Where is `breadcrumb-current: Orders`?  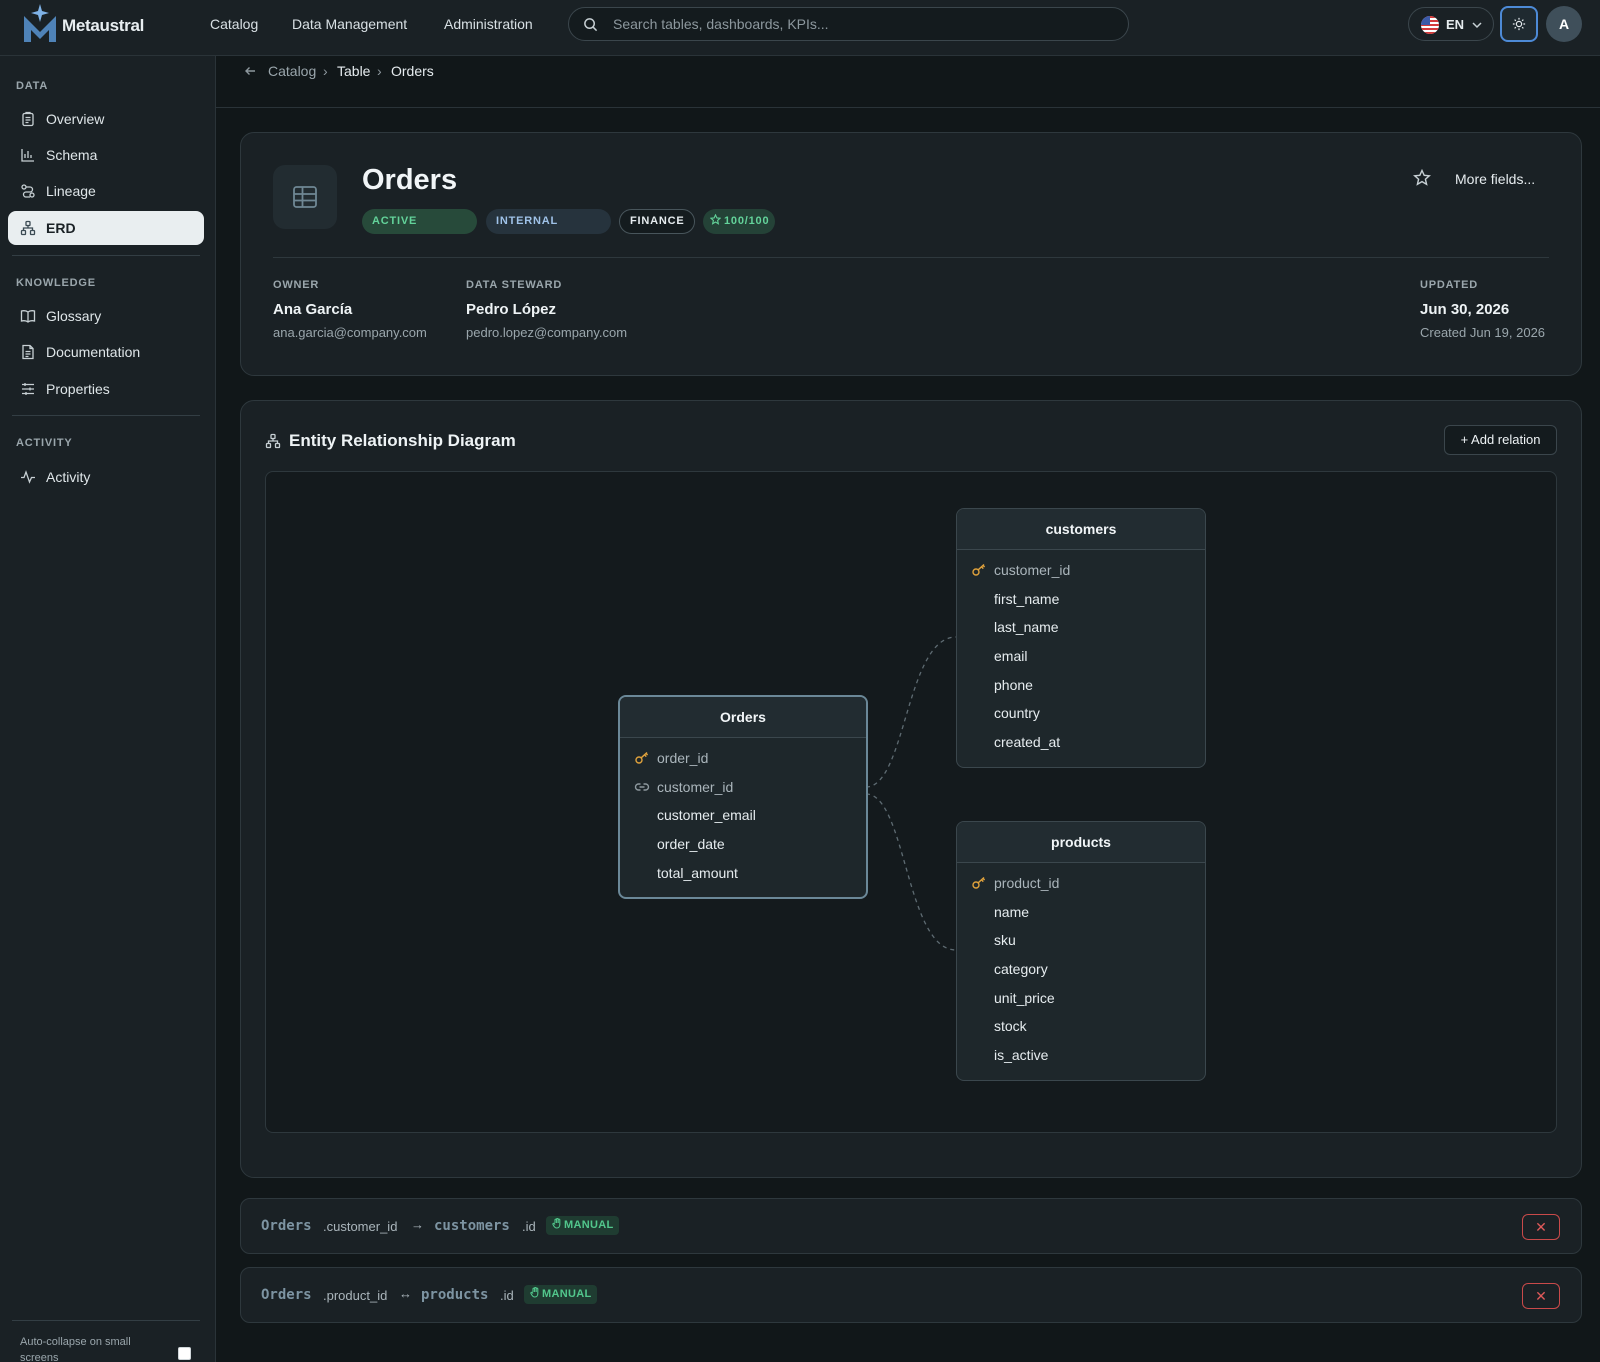
breadcrumb-current: Orders is located at coordinates (412, 71).